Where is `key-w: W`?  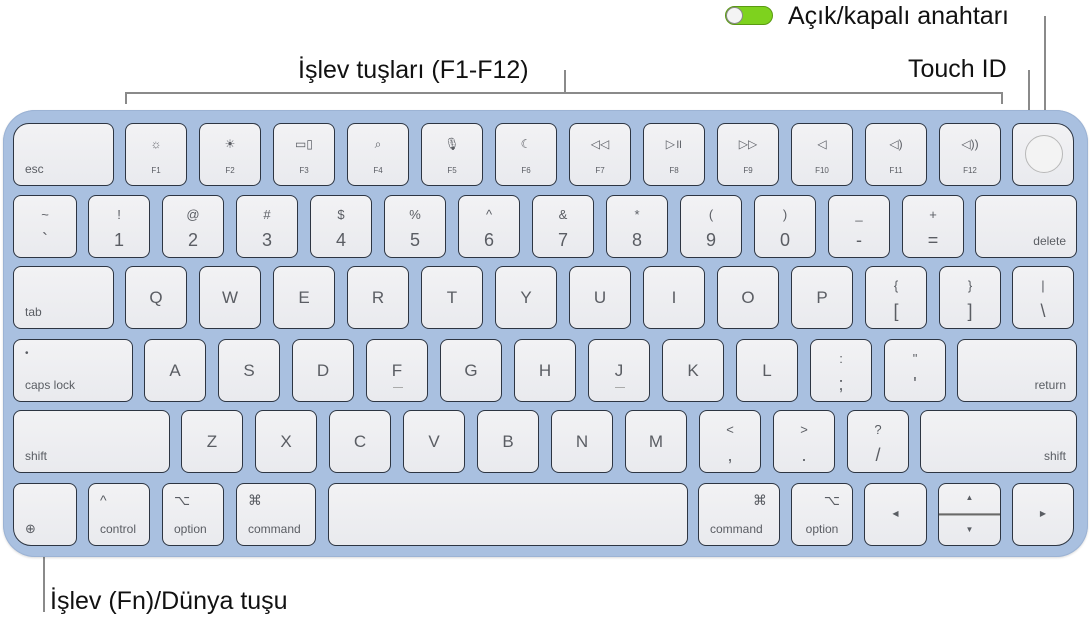 key-w: W is located at coordinates (230, 297).